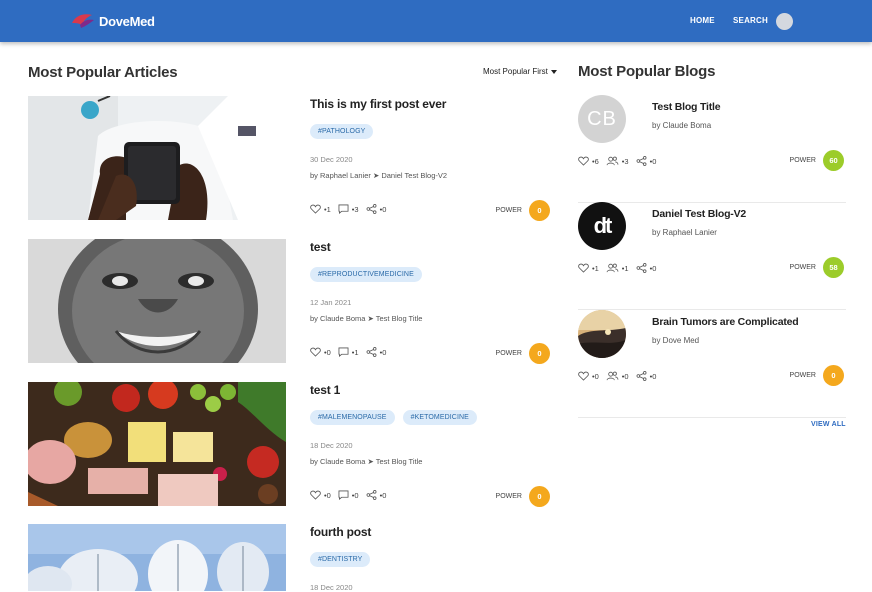  Describe the element at coordinates (127, 21) in the screenshot. I see `logo-text: DoveMed` at that location.